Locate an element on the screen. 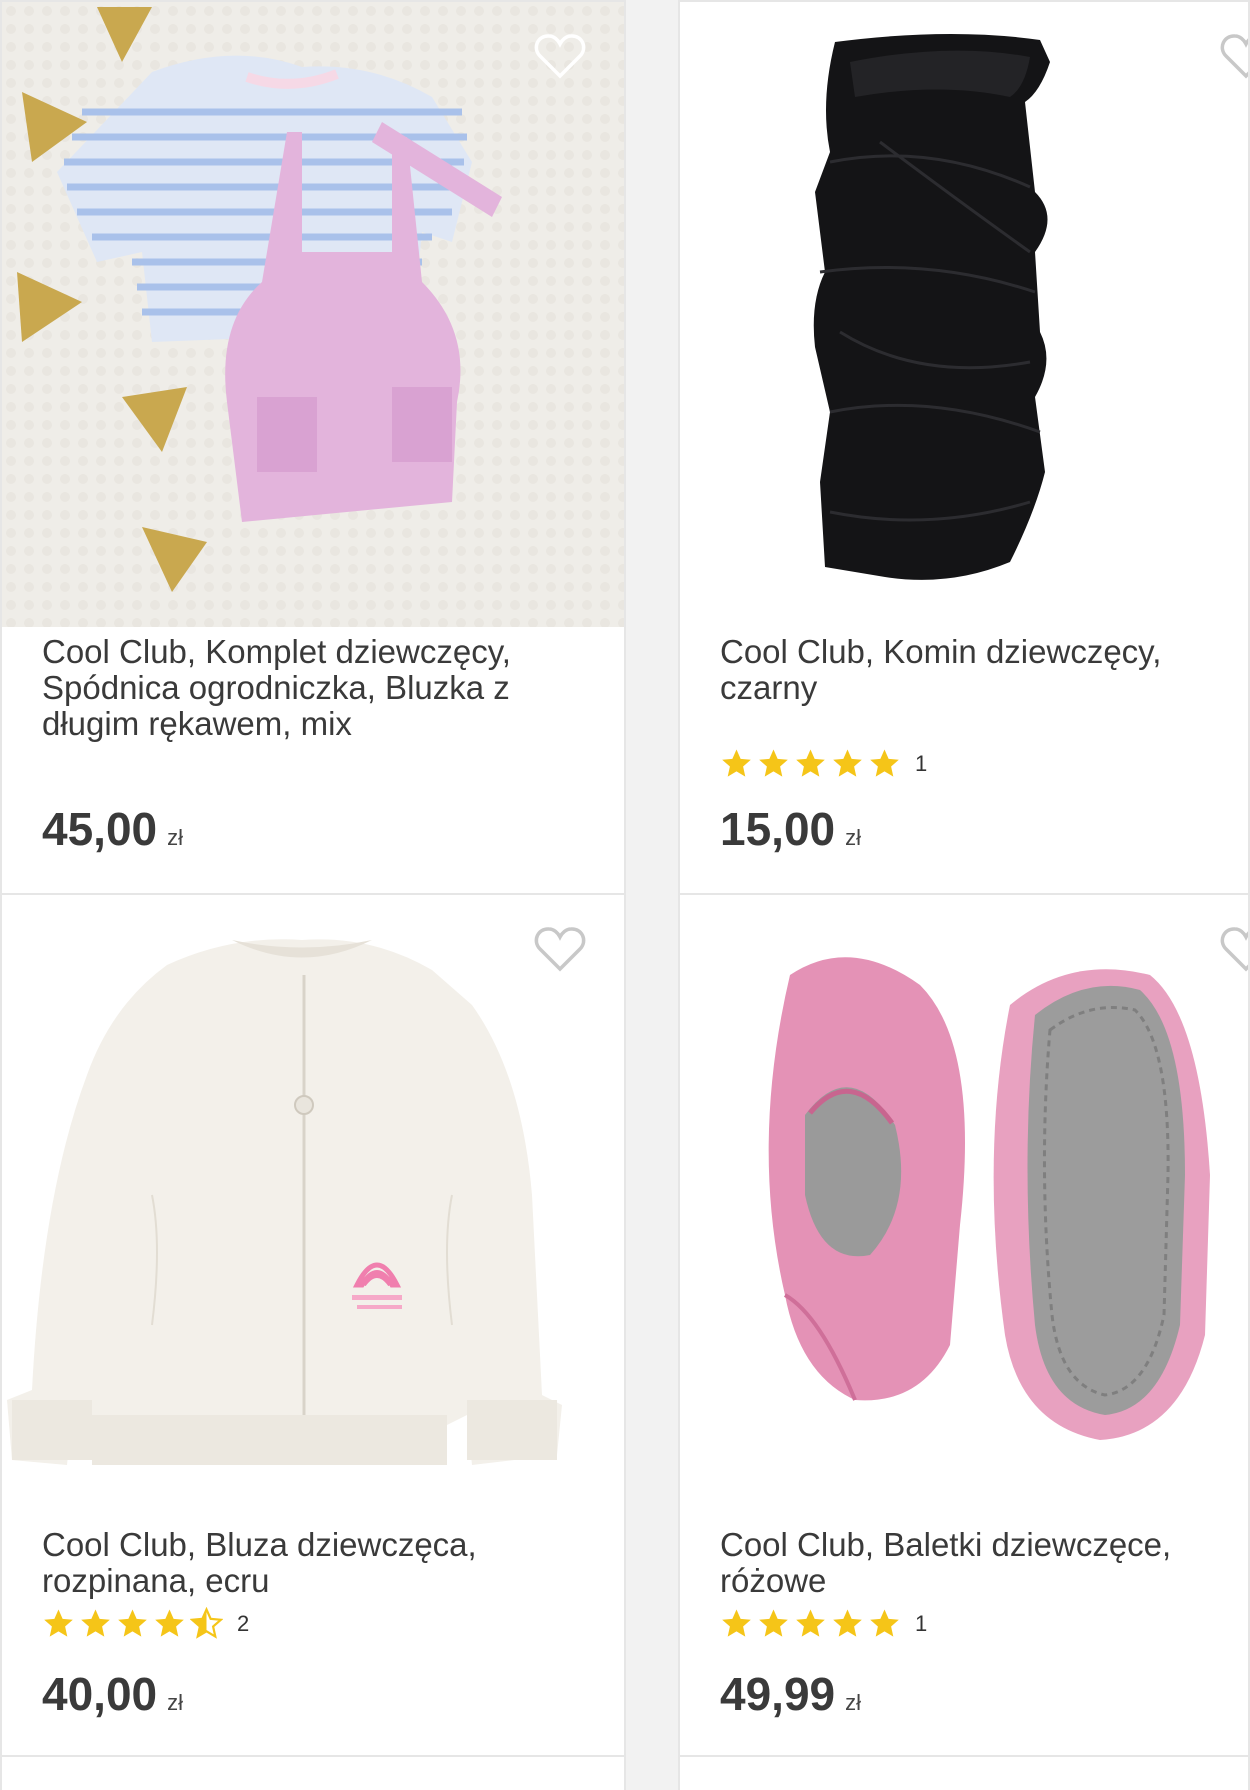 This screenshot has height=1790, width=1250. price-value: 15,00 is located at coordinates (778, 829).